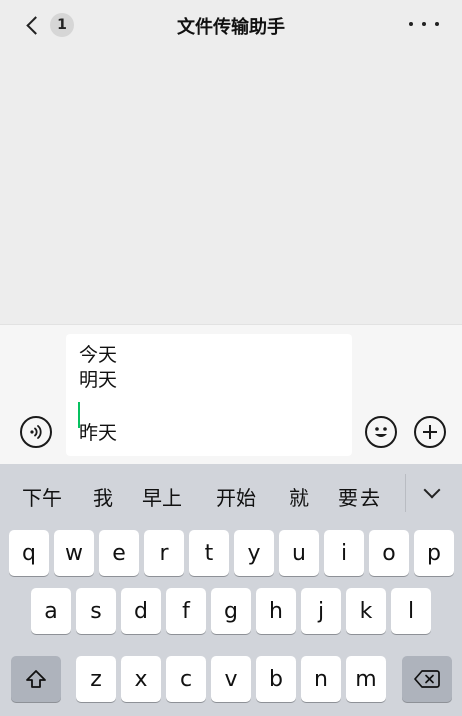 The width and height of the screenshot is (462, 716). I want to click on backspace-icon, so click(427, 679).